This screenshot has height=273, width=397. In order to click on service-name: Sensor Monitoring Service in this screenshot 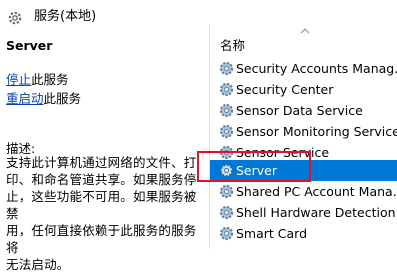, I will do `click(316, 131)`.